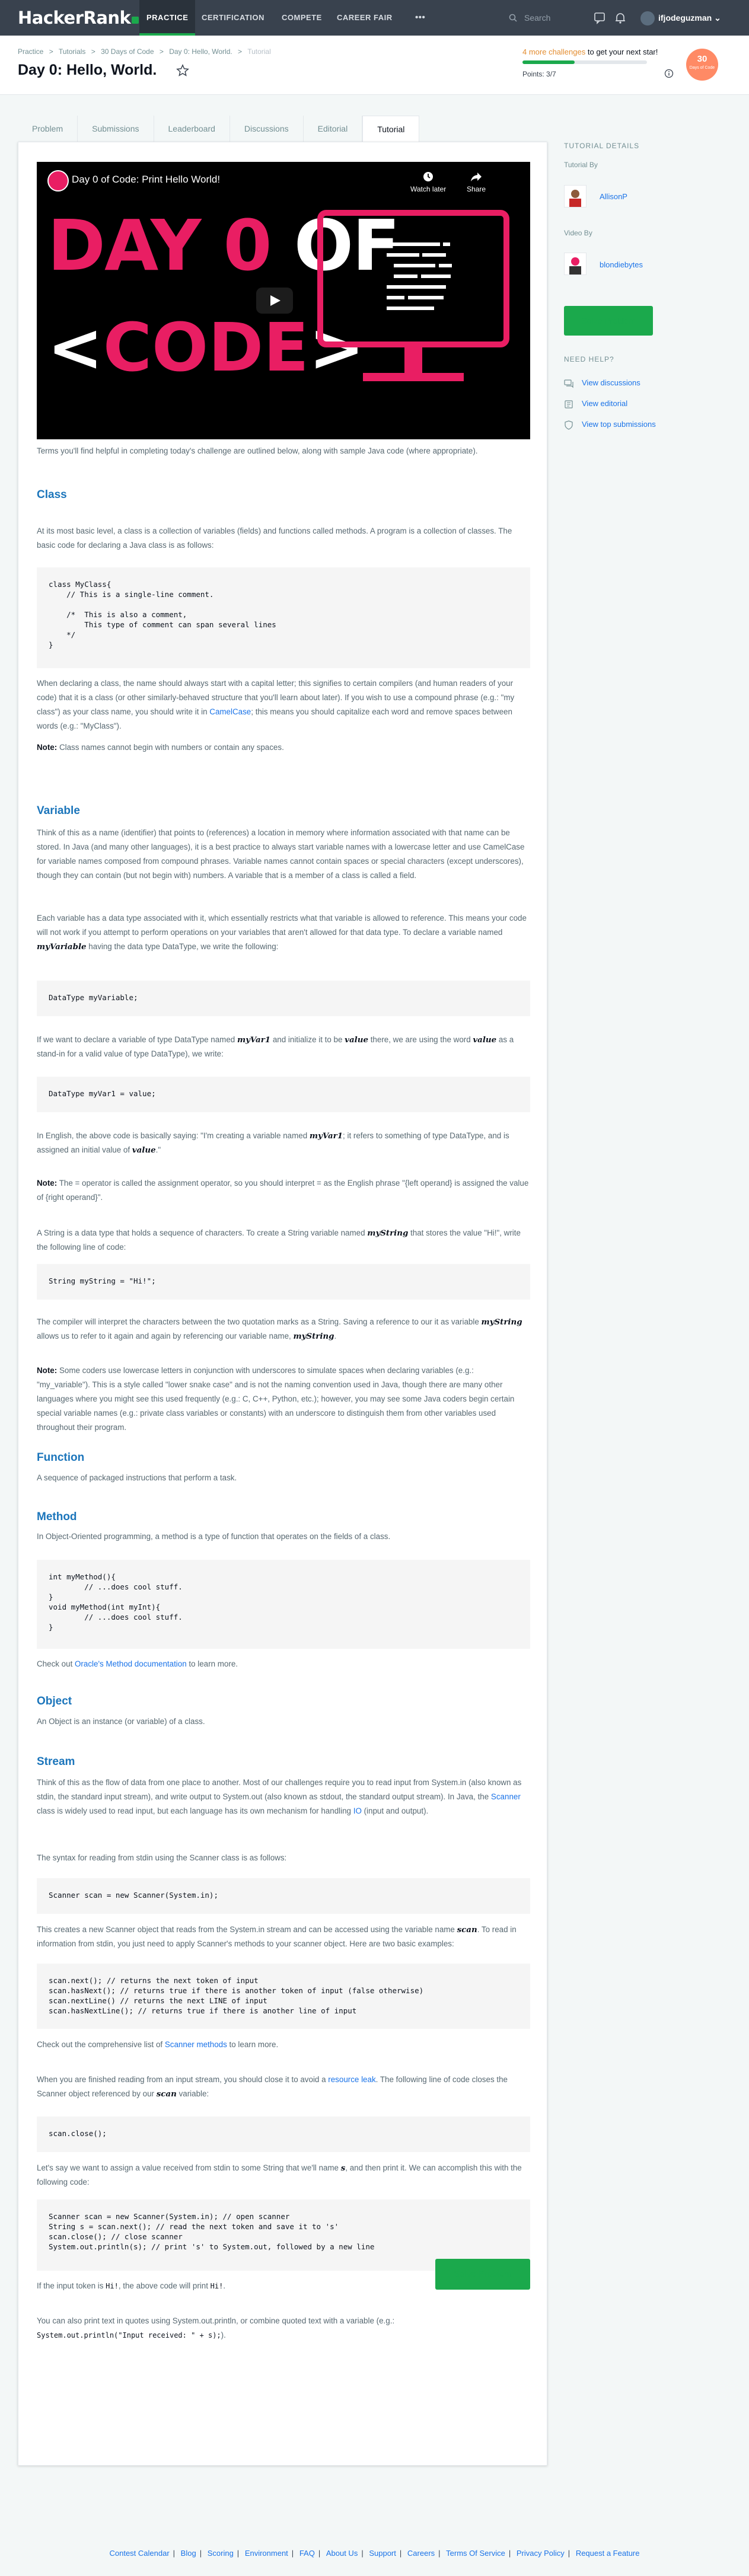 The image size is (749, 2576). I want to click on heading-method: Method, so click(57, 1517).